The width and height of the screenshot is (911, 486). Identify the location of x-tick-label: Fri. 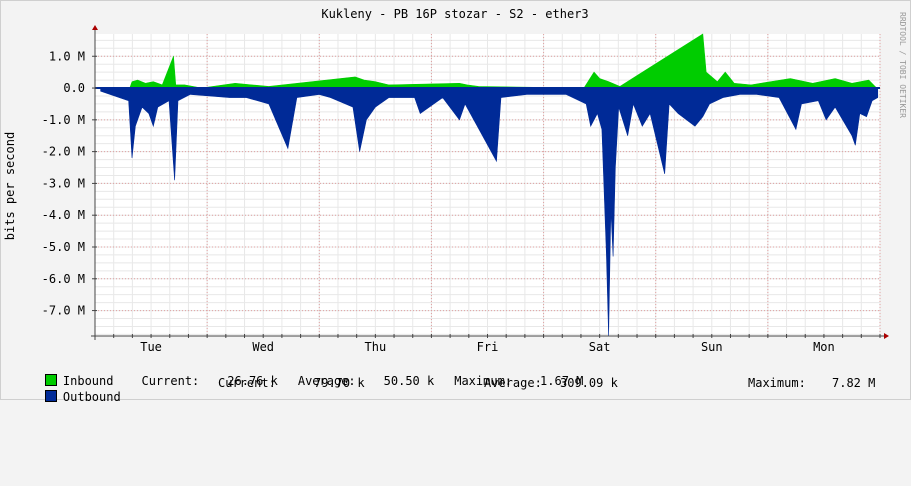
(488, 347).